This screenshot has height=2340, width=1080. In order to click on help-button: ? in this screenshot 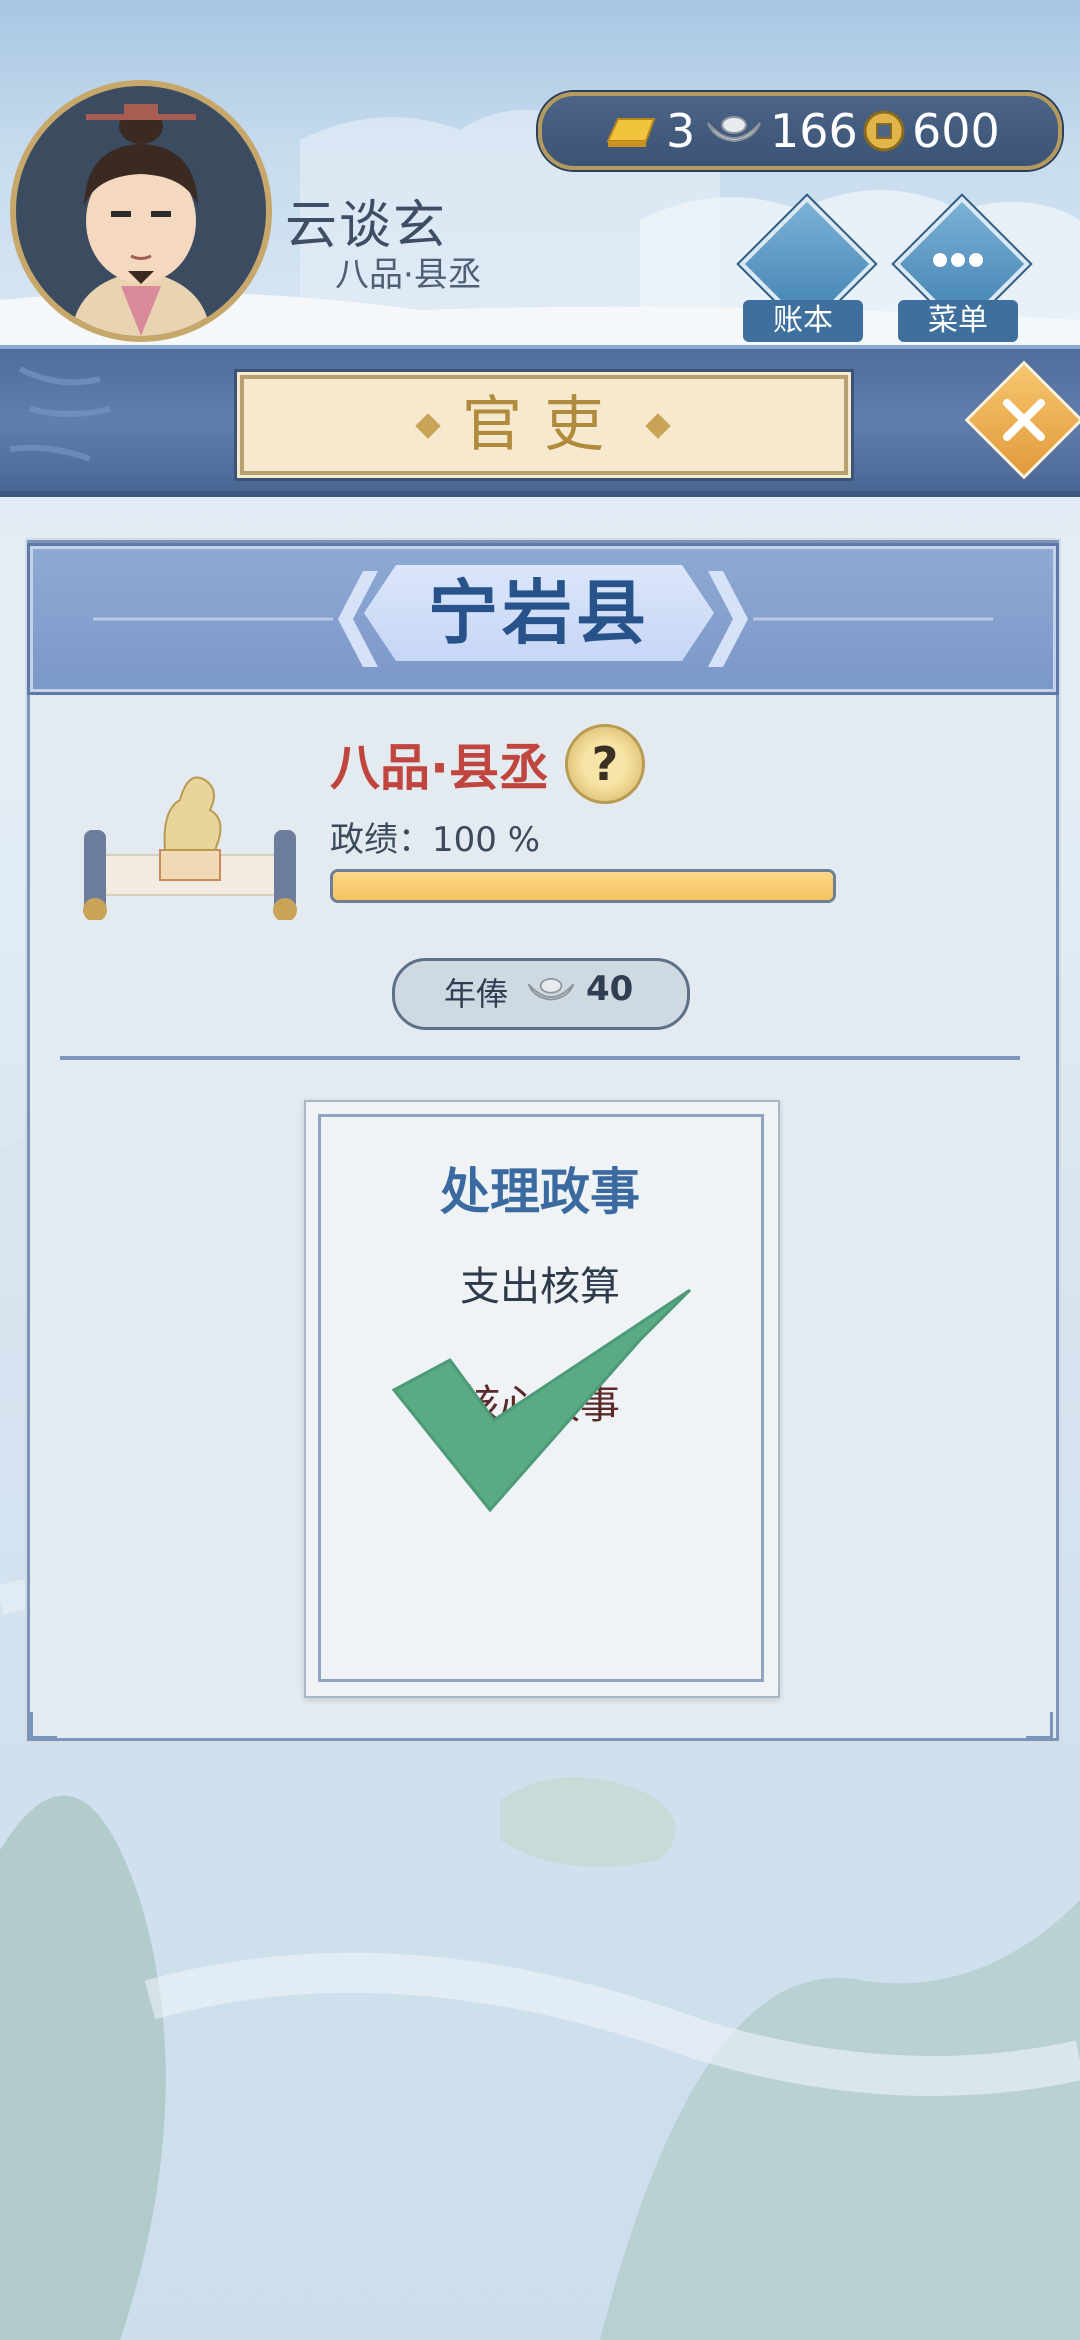, I will do `click(605, 764)`.